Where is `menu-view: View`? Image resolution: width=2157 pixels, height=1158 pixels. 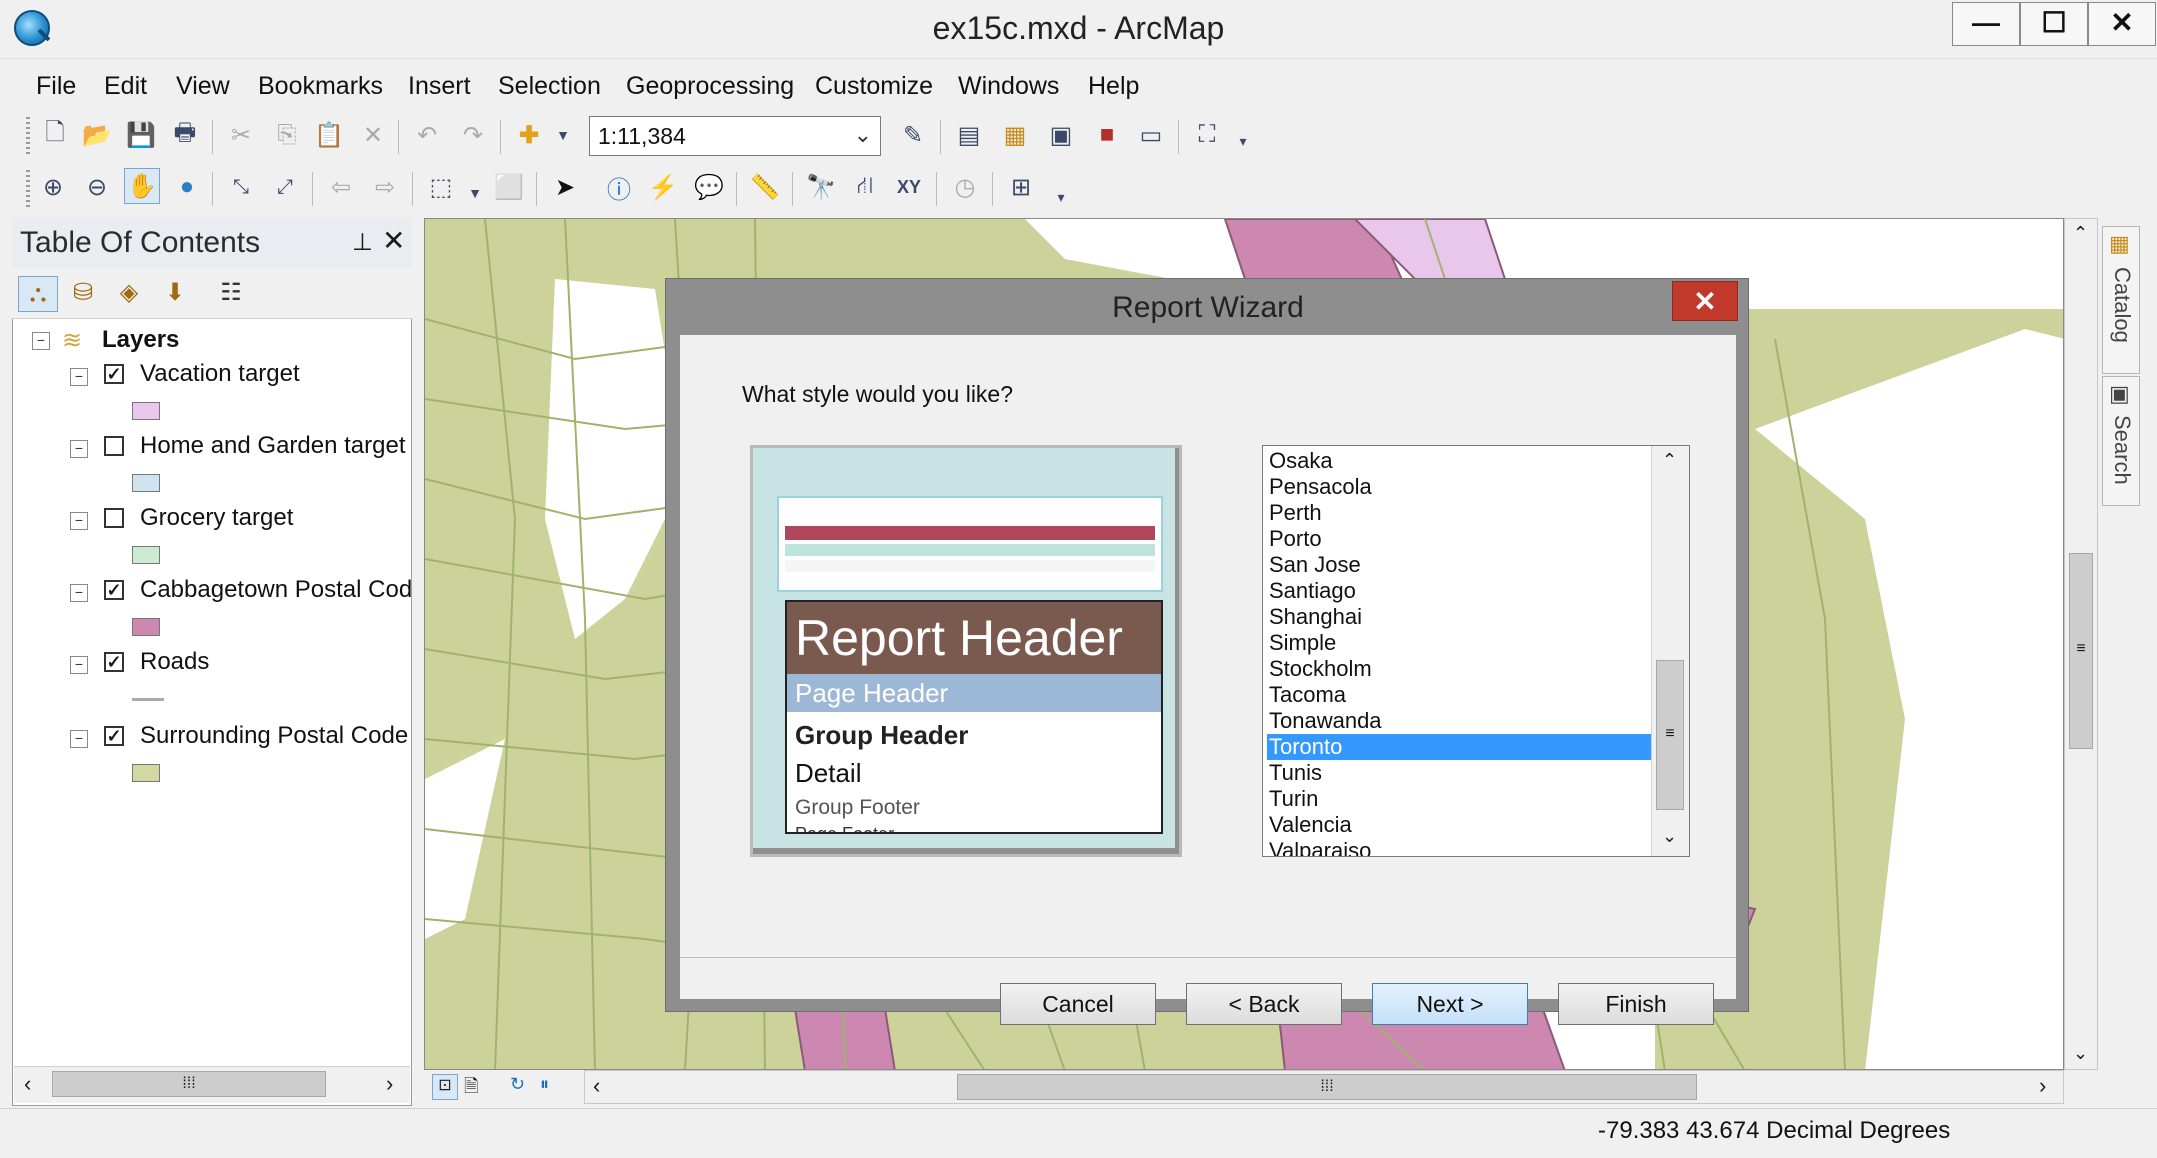 menu-view: View is located at coordinates (203, 86).